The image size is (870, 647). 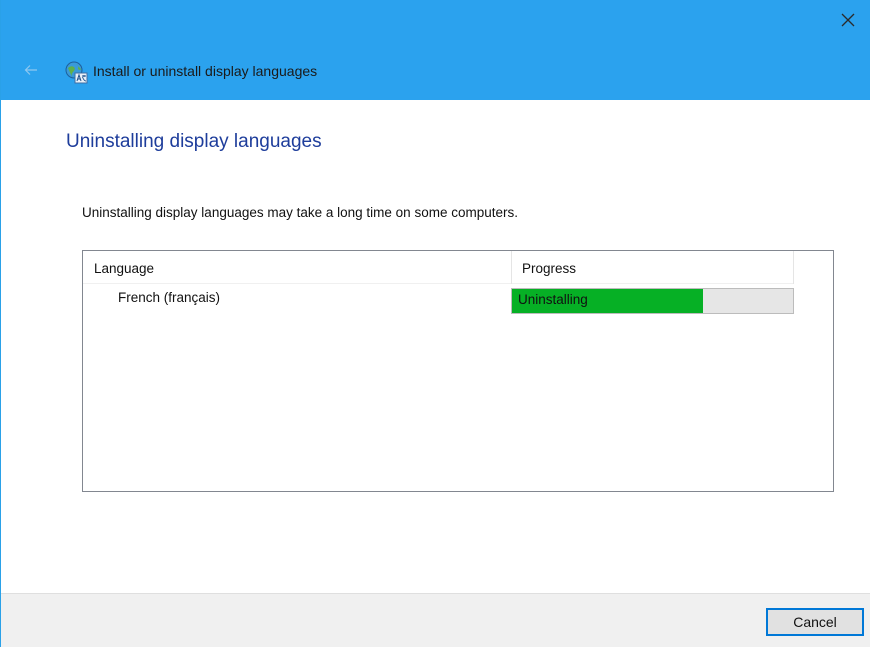 What do you see at coordinates (652, 267) in the screenshot?
I see `column-header-progress: Progress` at bounding box center [652, 267].